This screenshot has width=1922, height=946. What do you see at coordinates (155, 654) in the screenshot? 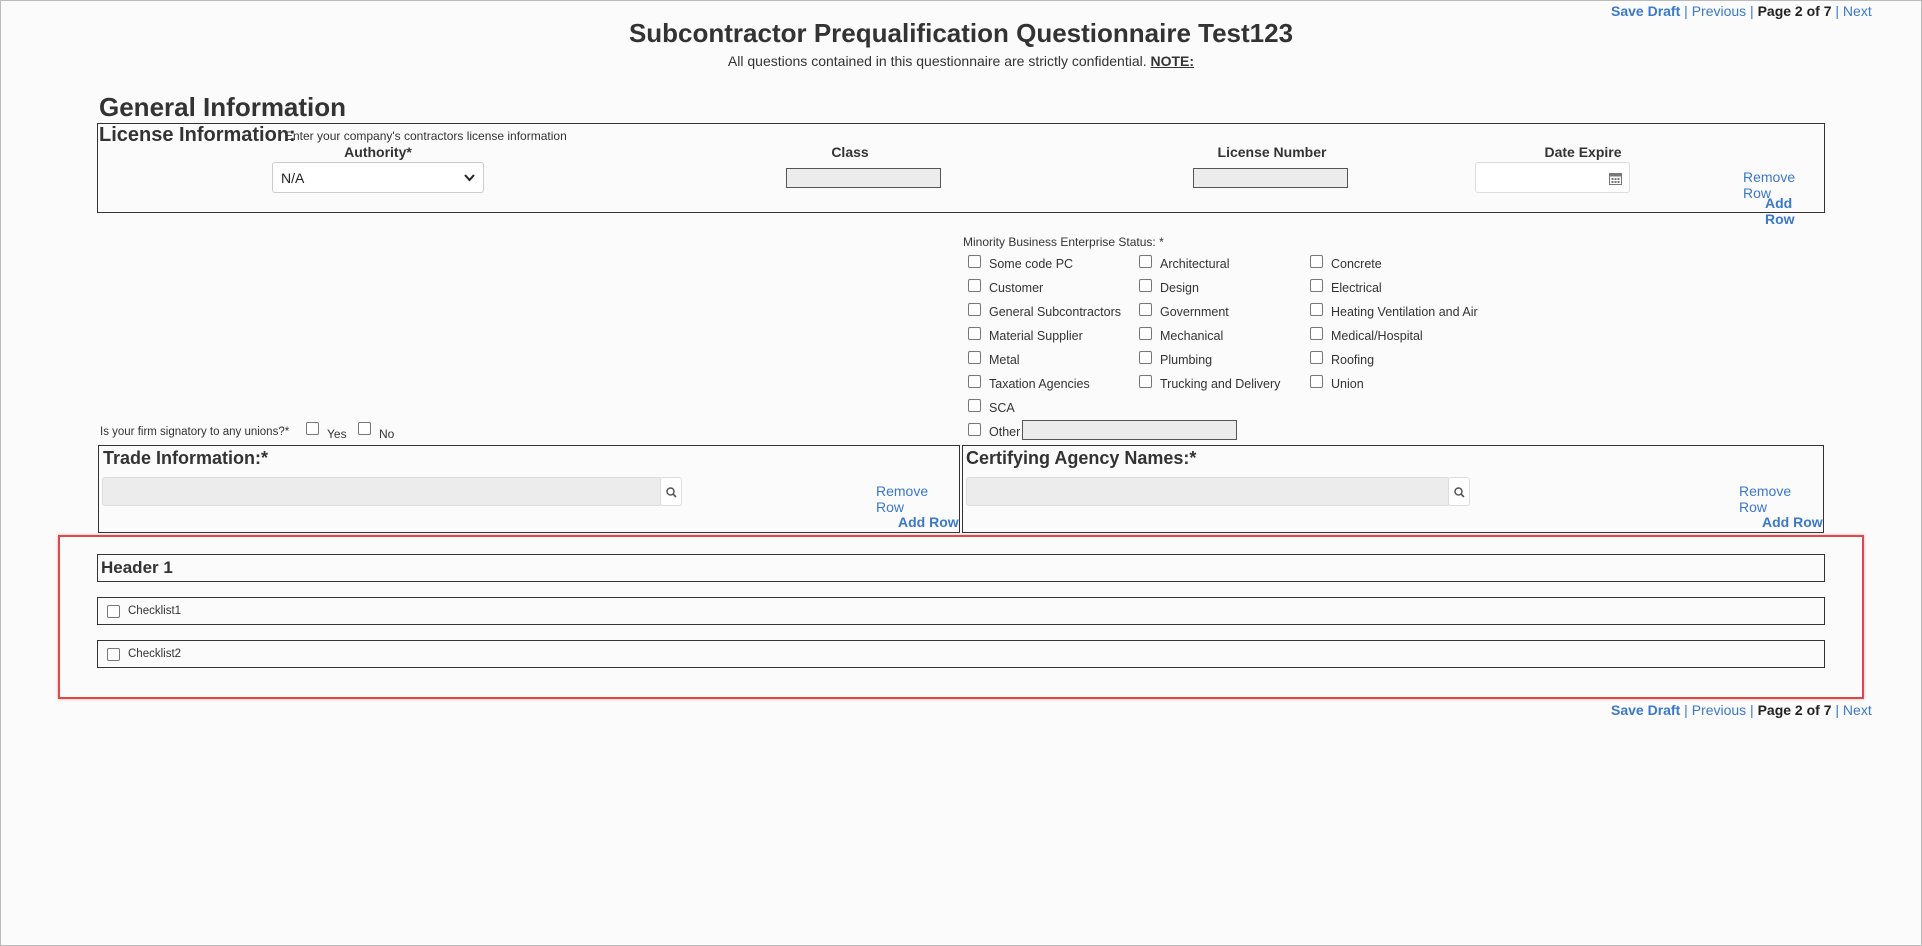
I see `checklist2-label: Checklist2` at bounding box center [155, 654].